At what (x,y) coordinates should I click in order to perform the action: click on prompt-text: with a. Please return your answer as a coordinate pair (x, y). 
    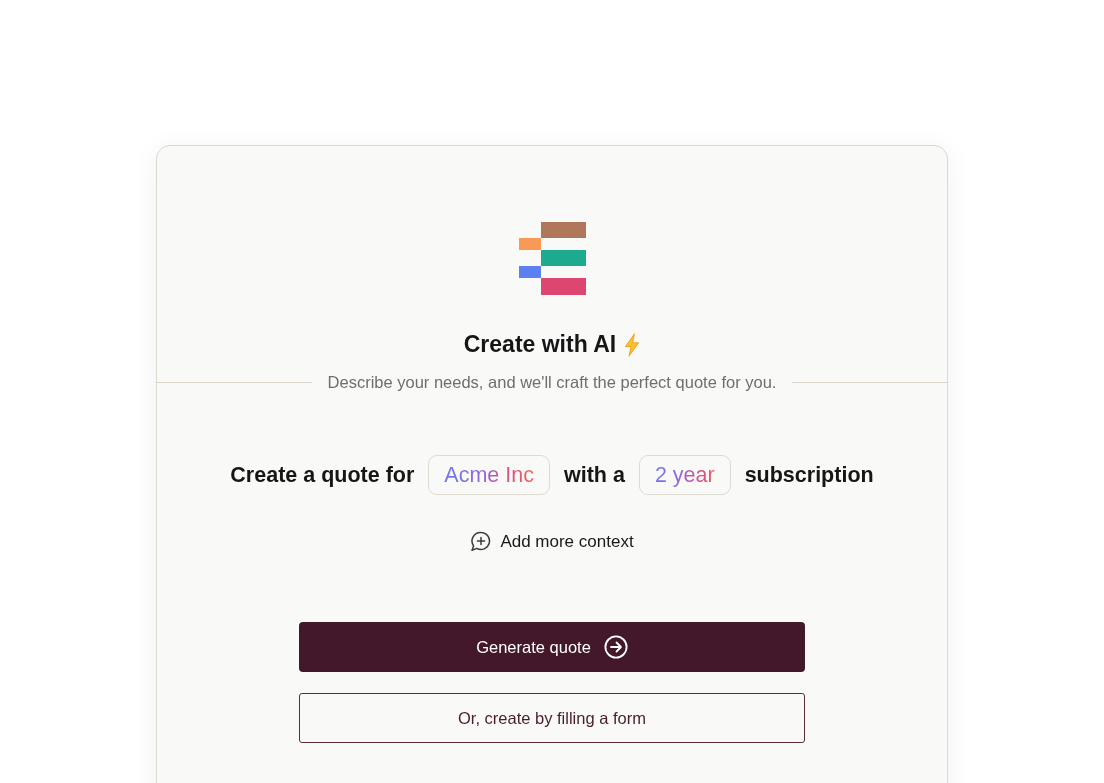
    Looking at the image, I should click on (594, 475).